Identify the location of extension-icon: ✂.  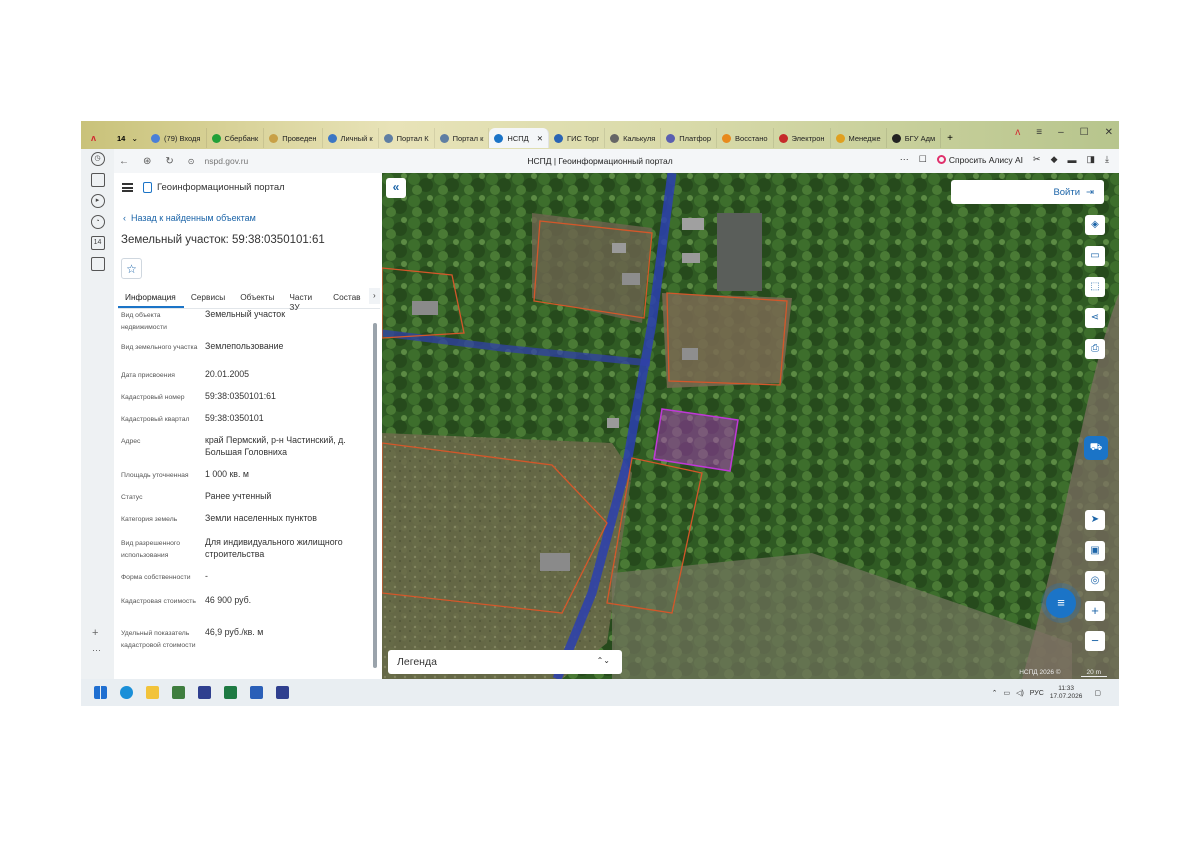
(1037, 159).